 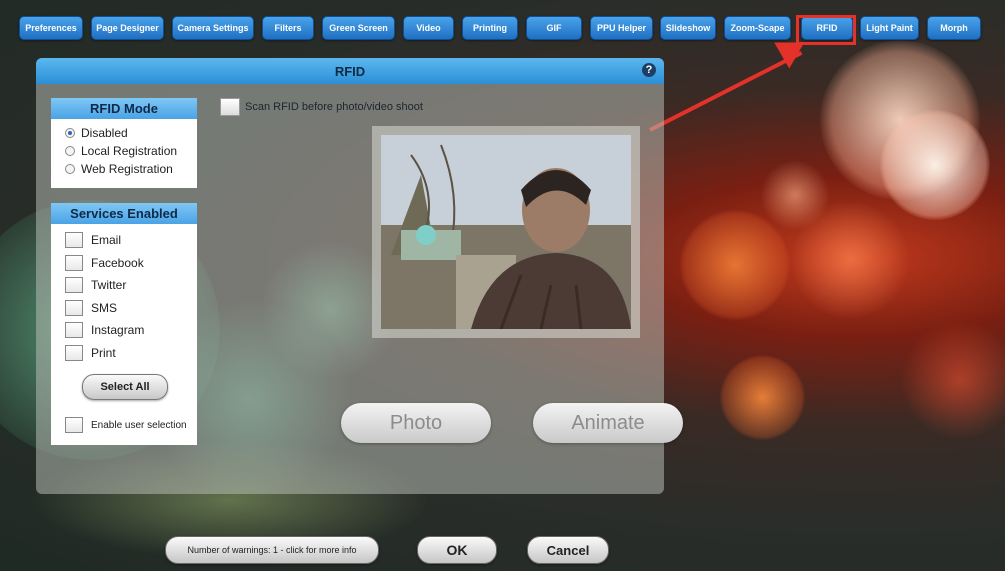 I want to click on nav-gif: GIF, so click(x=554, y=28).